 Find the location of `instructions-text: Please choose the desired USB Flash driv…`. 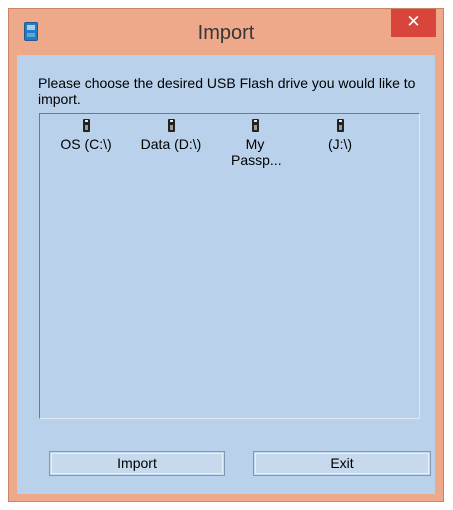

instructions-text: Please choose the desired USB Flash driv… is located at coordinates (227, 91).